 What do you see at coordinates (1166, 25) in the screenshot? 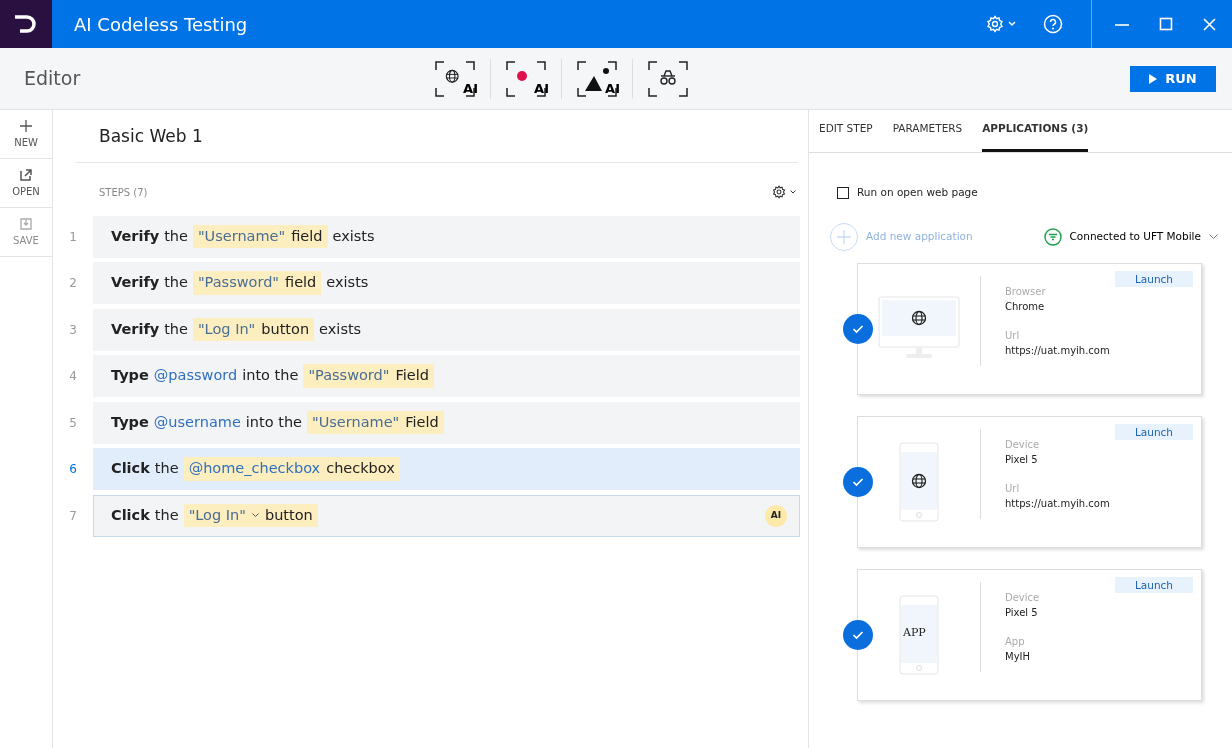
I see `maximize-icon` at bounding box center [1166, 25].